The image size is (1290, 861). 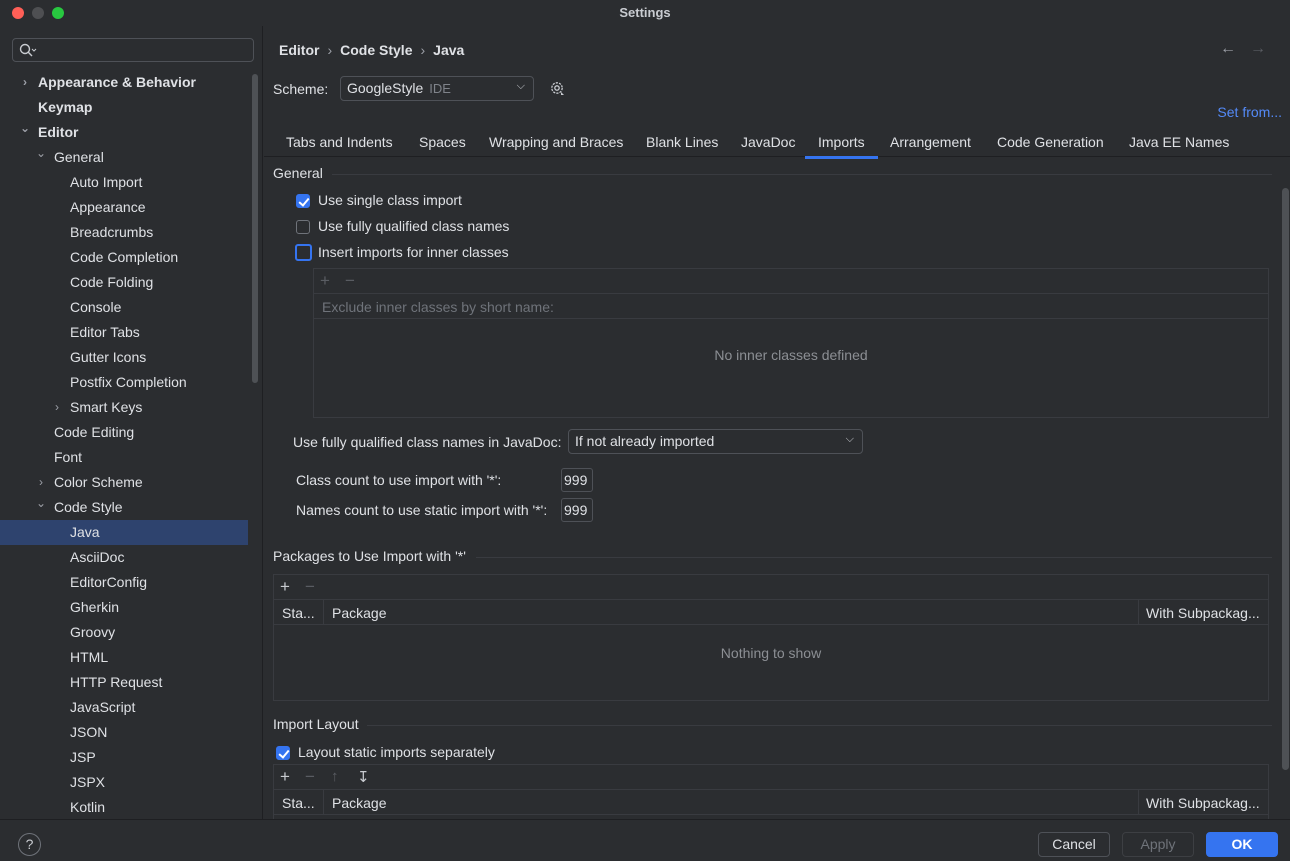 What do you see at coordinates (1285, 479) in the screenshot?
I see `content-scrollbar` at bounding box center [1285, 479].